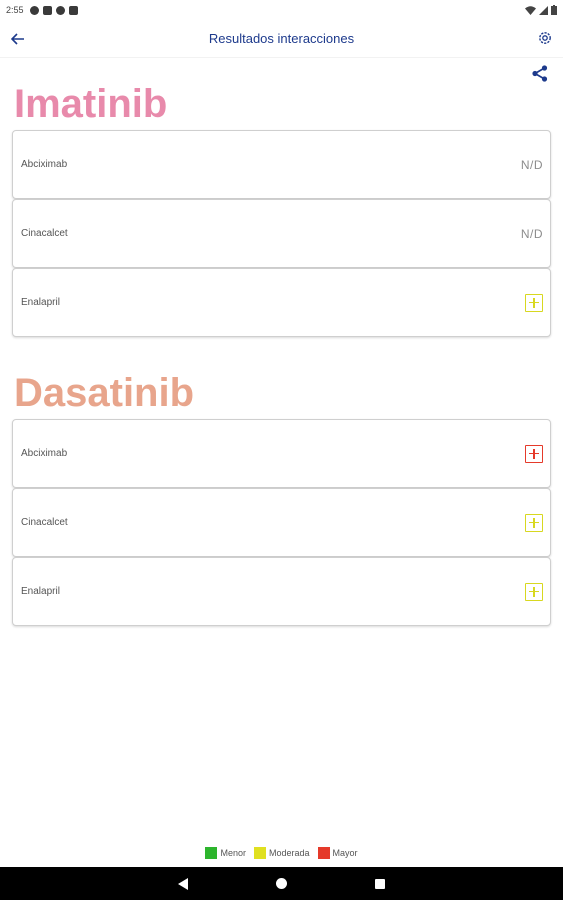 The image size is (563, 900). Describe the element at coordinates (289, 853) in the screenshot. I see `legend-label: Moderada` at that location.